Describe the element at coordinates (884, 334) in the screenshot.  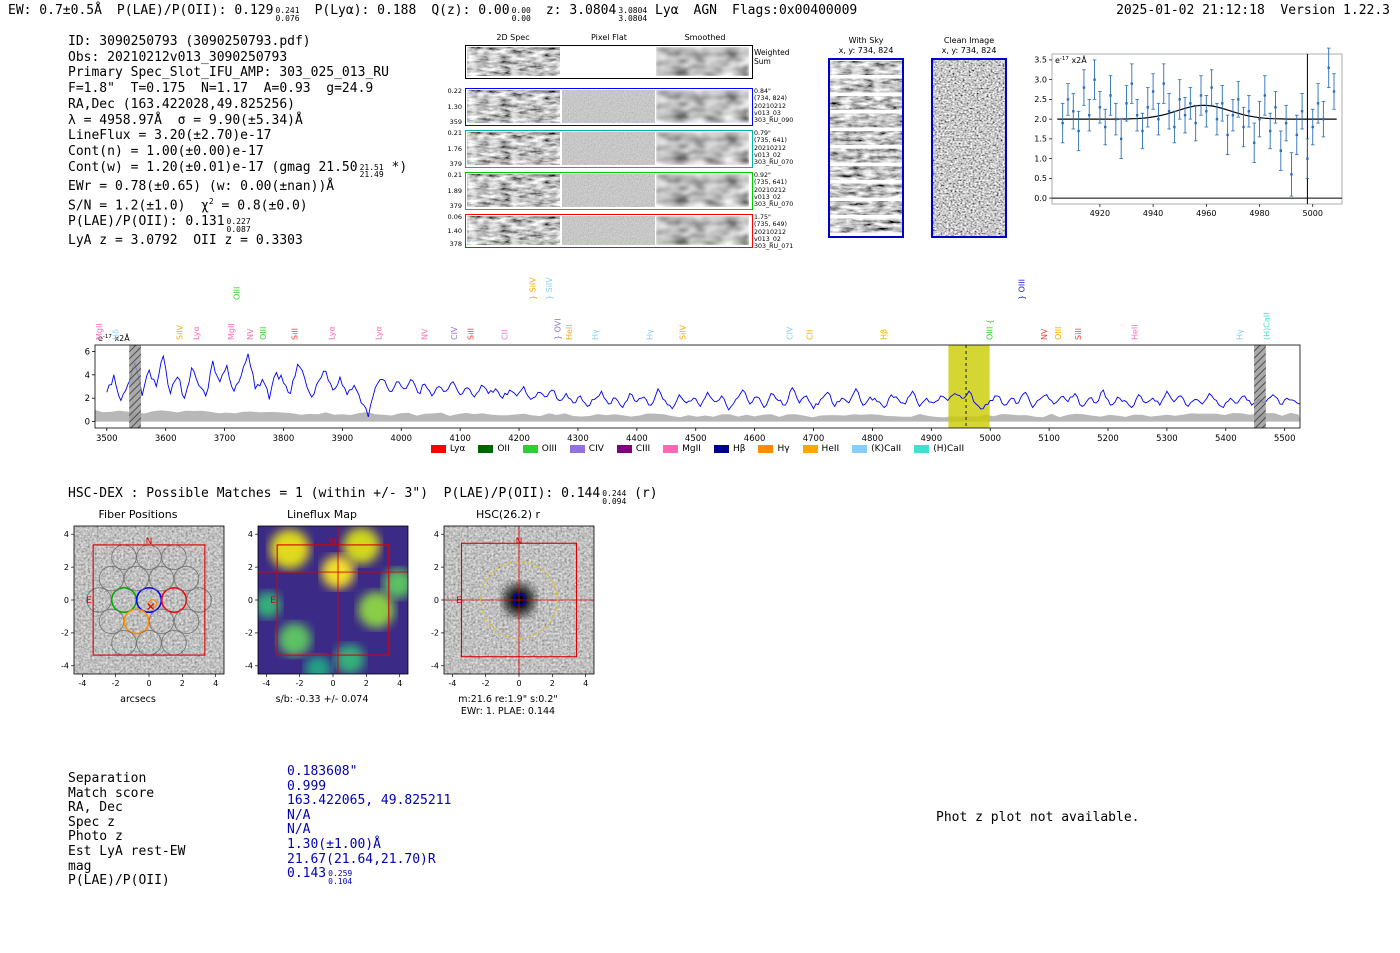
I see `svg-text: Hβ` at that location.